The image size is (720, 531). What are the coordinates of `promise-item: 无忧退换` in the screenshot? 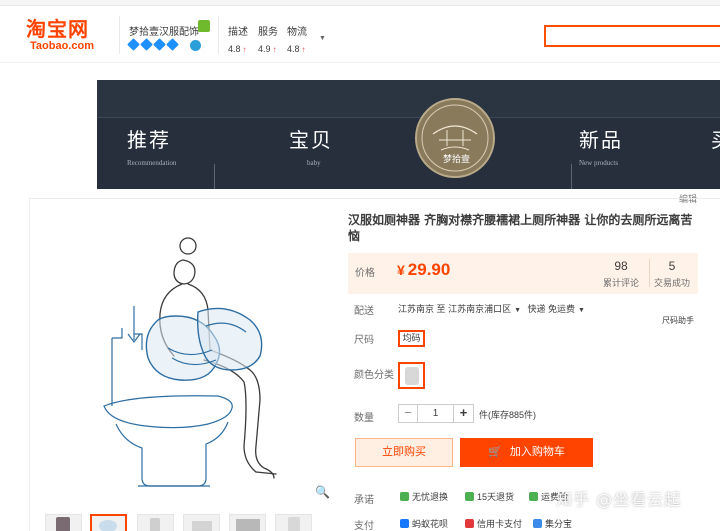 It's located at (424, 496).